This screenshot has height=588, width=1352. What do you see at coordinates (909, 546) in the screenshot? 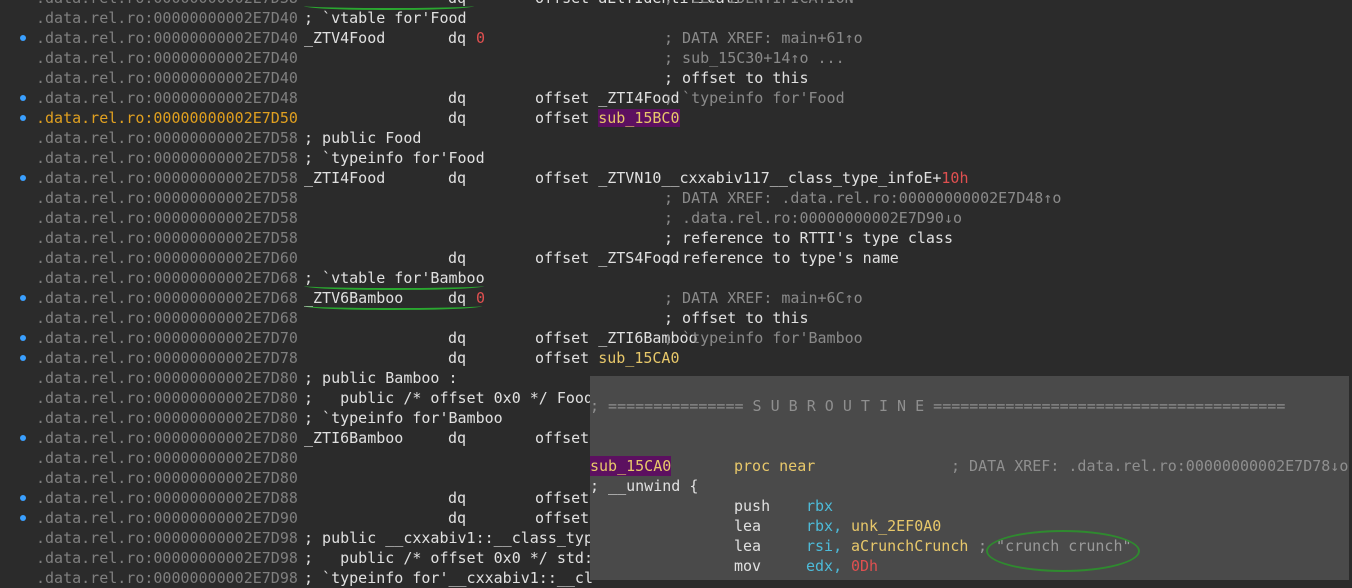
I see `instruction-operand: aCrunchCrunch` at bounding box center [909, 546].